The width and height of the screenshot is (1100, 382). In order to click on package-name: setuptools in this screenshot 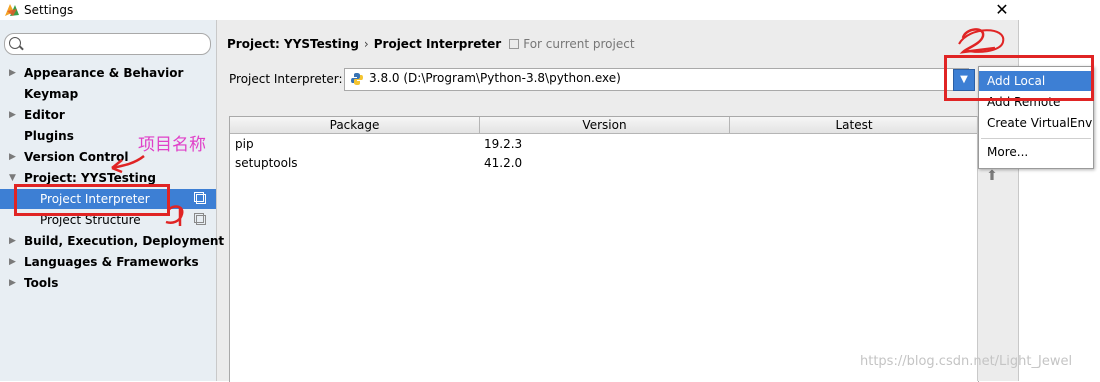, I will do `click(266, 163)`.